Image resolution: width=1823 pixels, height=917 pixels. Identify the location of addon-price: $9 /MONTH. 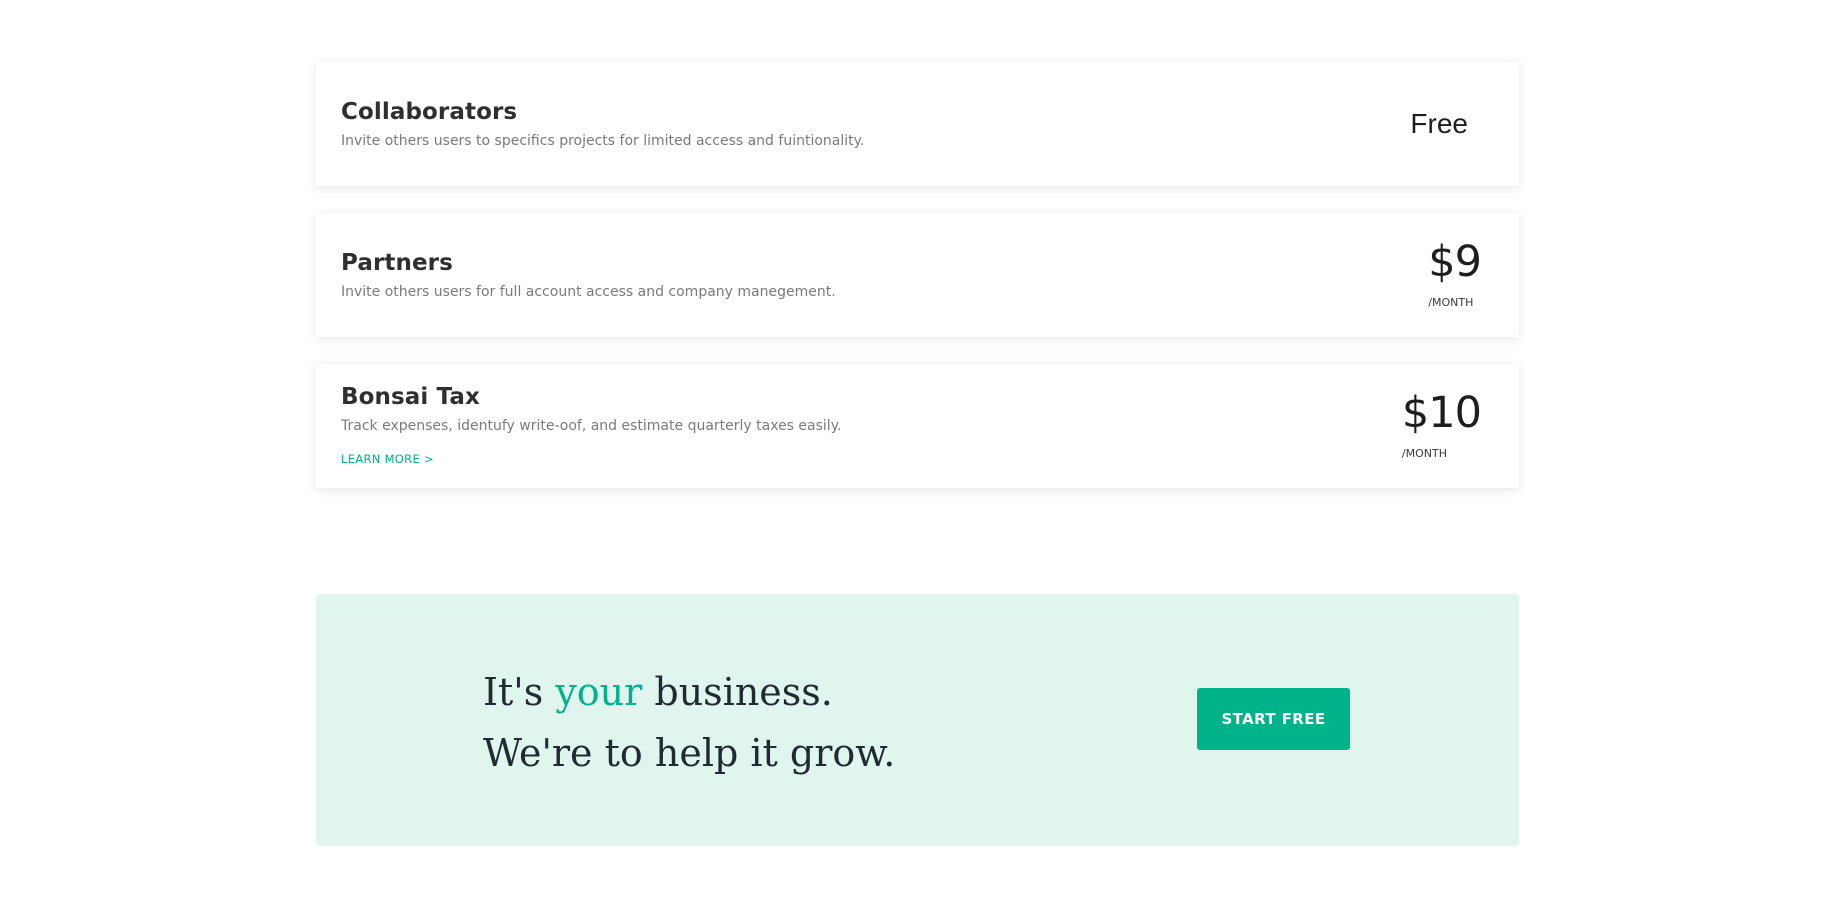
(1455, 273).